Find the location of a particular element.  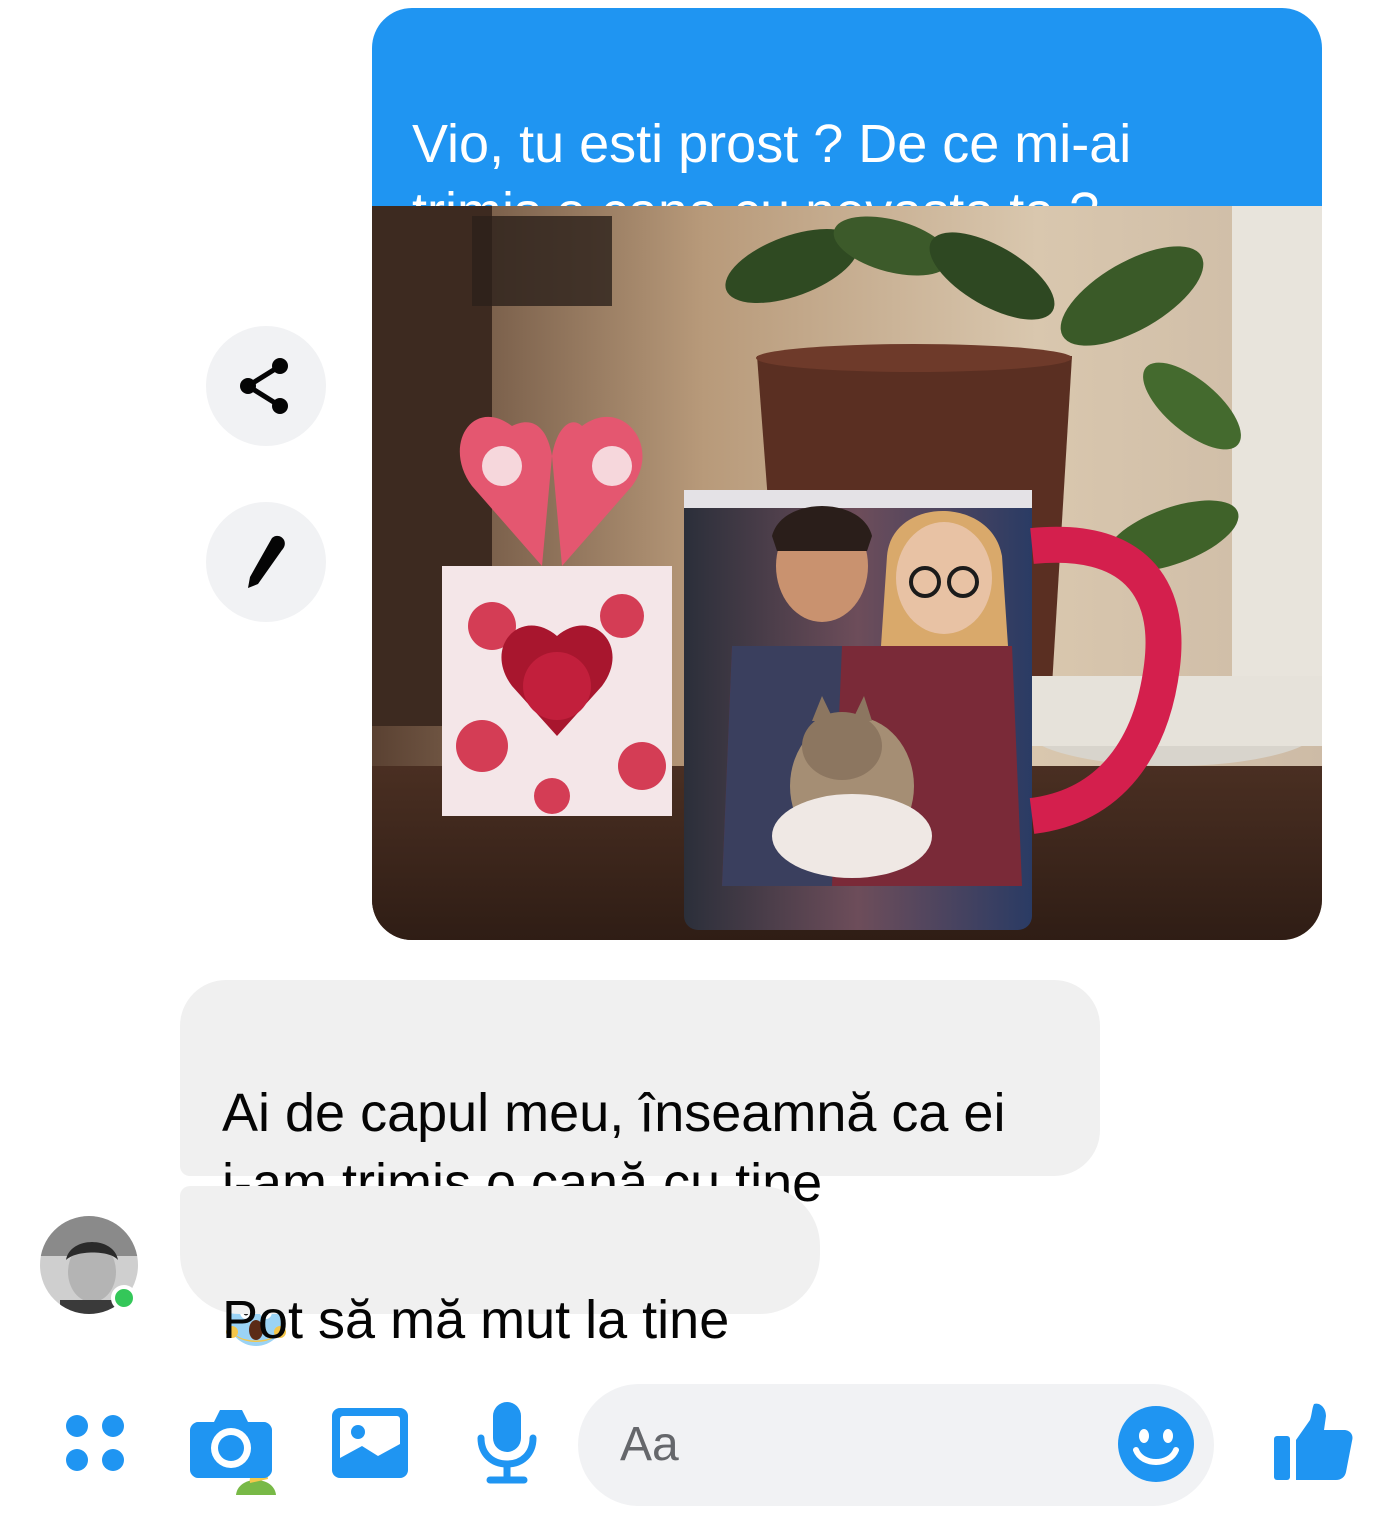

emoji-button is located at coordinates (1156, 1446).